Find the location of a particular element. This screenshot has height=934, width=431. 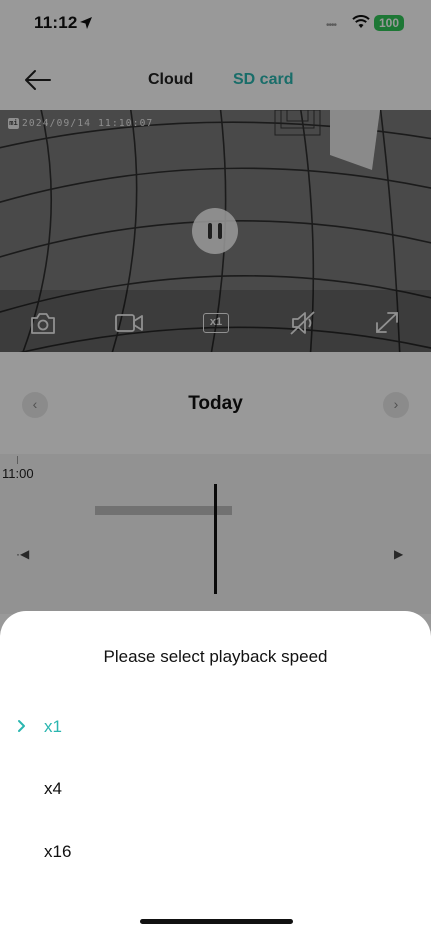

speed-option-label: x1 is located at coordinates (53, 726).